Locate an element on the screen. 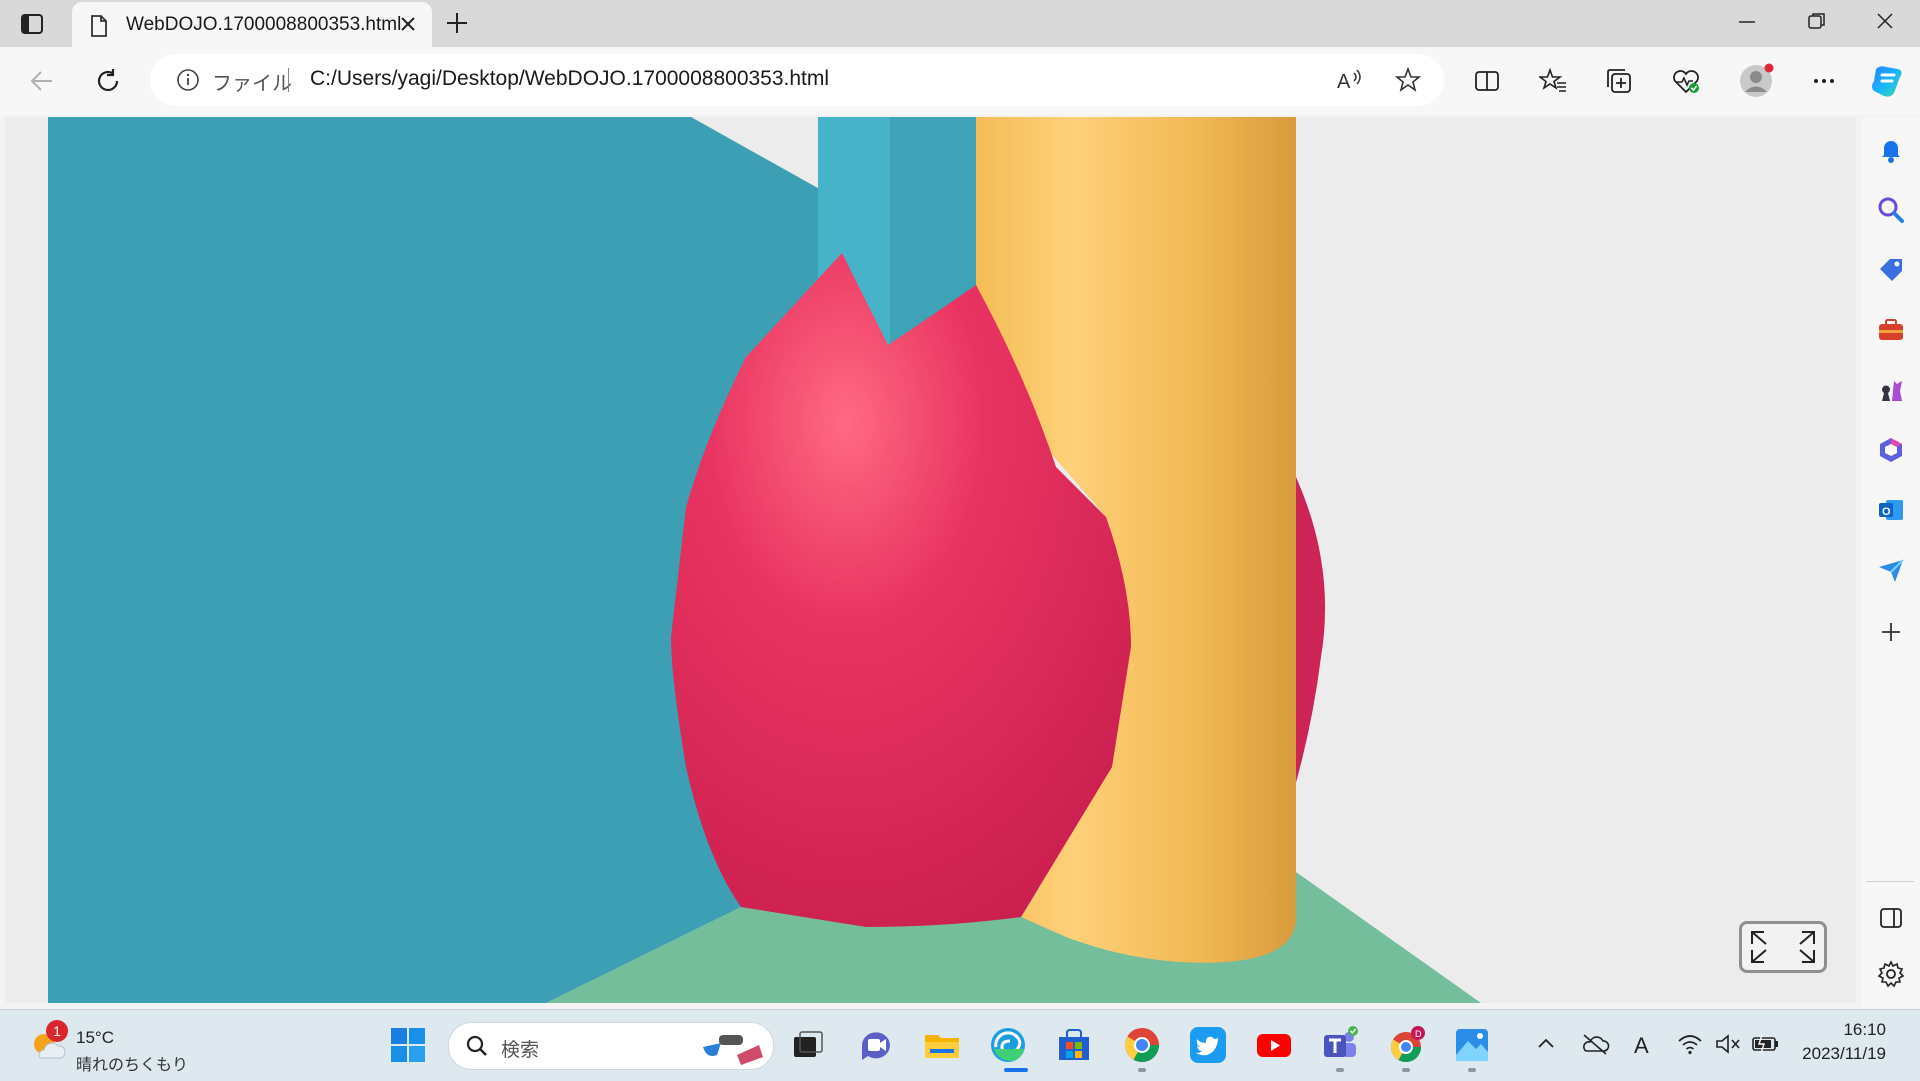  chrome-profile-running-indicator is located at coordinates (1406, 1070).